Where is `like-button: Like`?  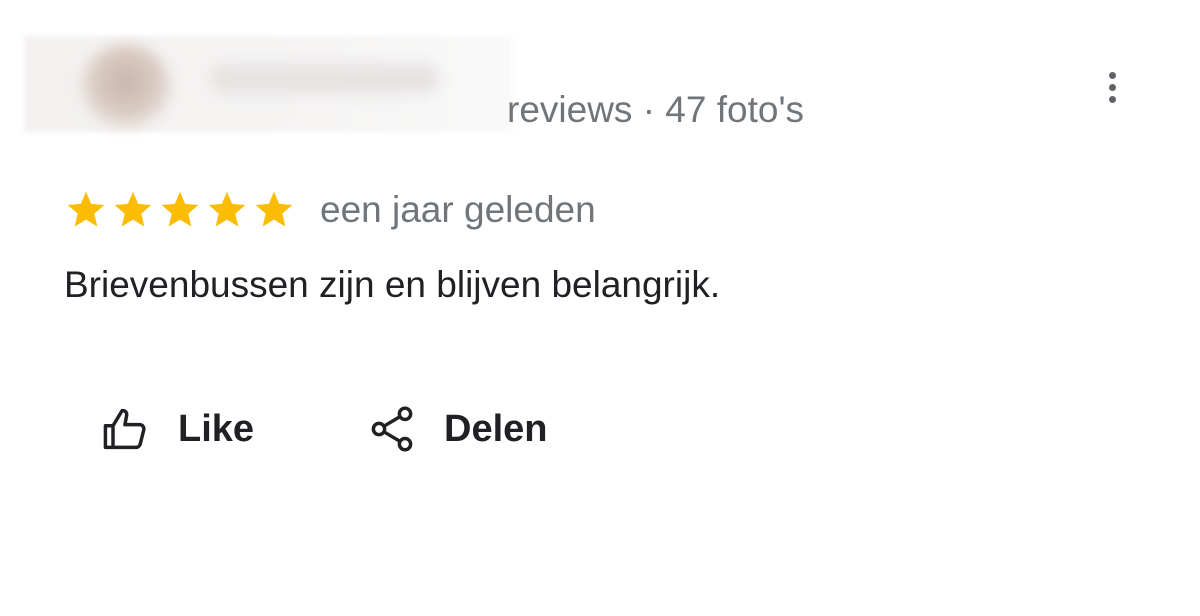 like-button: Like is located at coordinates (177, 429).